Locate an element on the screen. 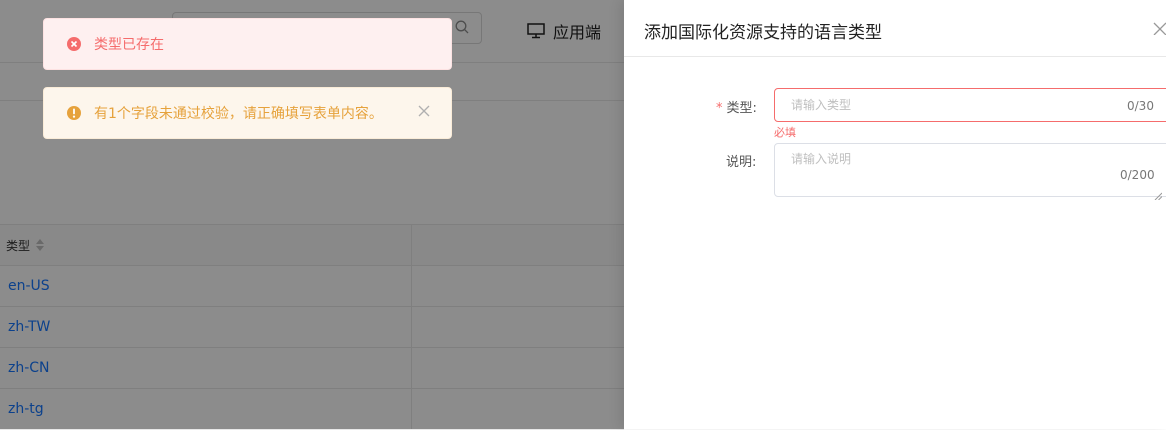 The image size is (1166, 430). type-label: * 类型: is located at coordinates (736, 106).